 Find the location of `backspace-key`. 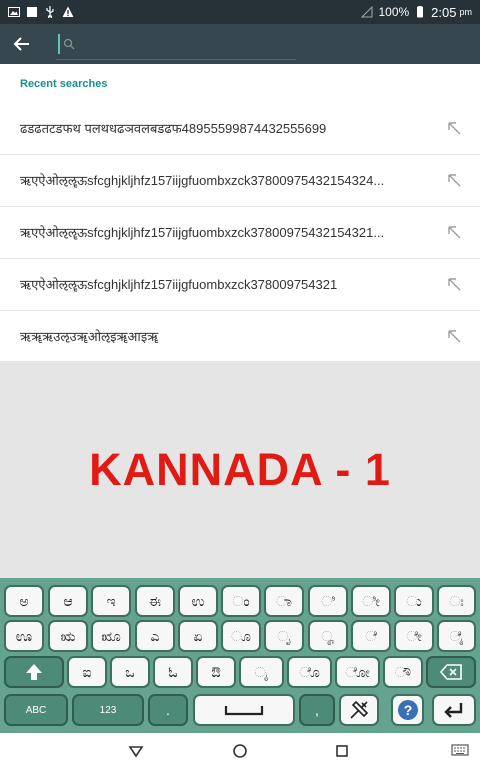

backspace-key is located at coordinates (451, 672).